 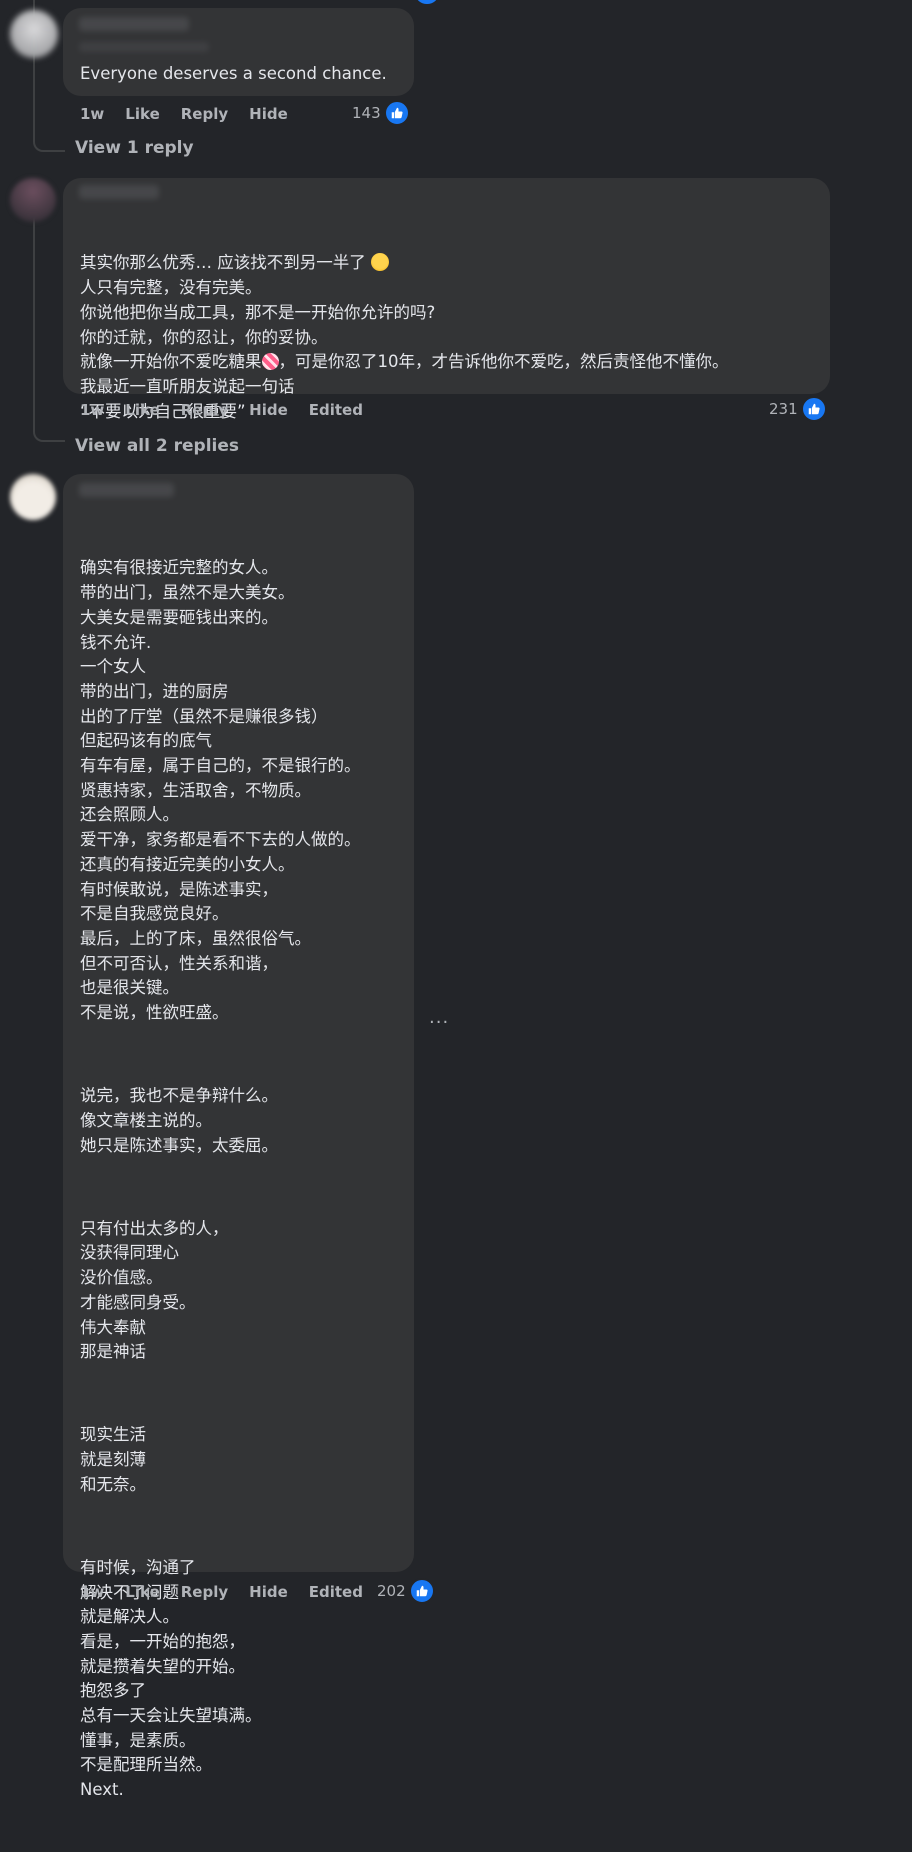 I want to click on more-options-icon: ···, so click(x=439, y=1022).